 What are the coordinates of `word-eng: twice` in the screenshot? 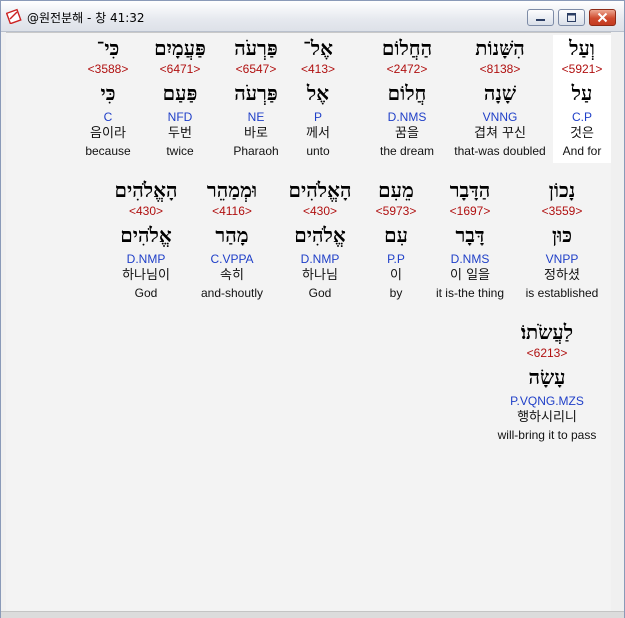 It's located at (180, 151).